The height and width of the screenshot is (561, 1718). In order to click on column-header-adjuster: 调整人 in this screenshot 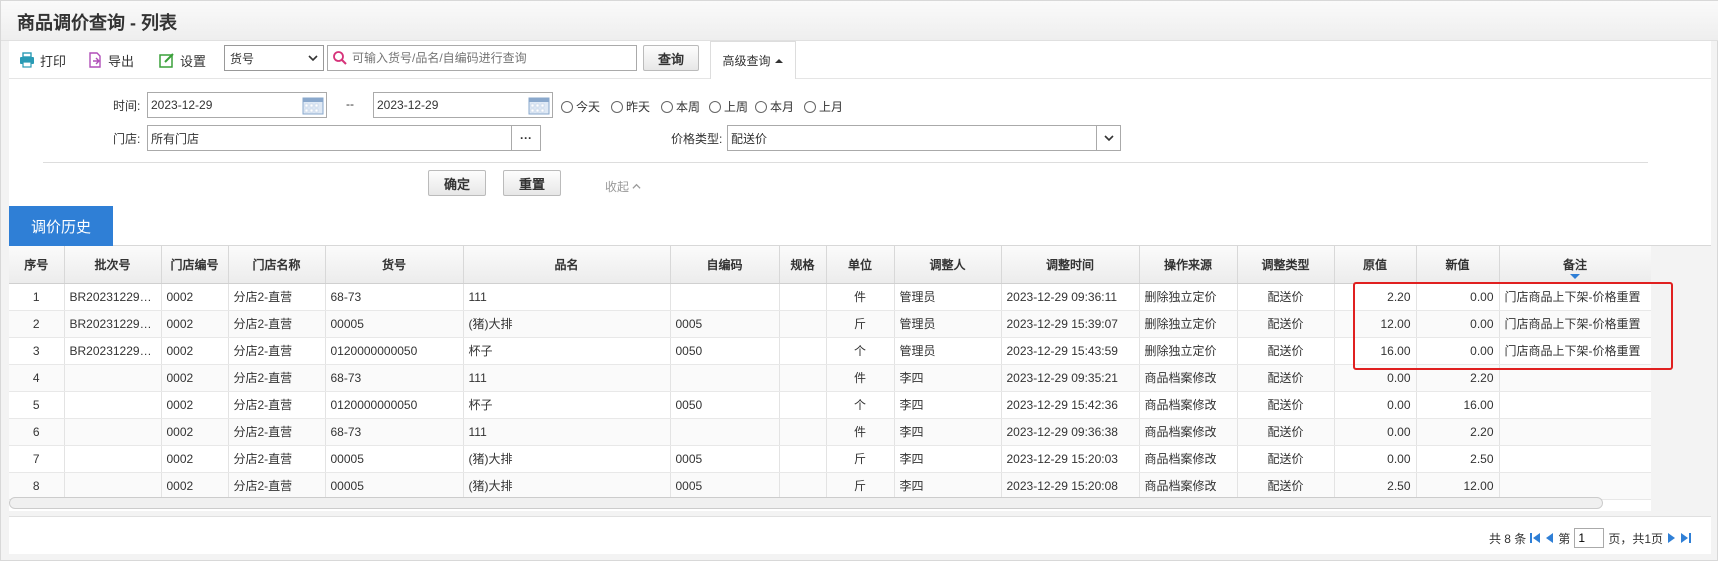, I will do `click(948, 265)`.